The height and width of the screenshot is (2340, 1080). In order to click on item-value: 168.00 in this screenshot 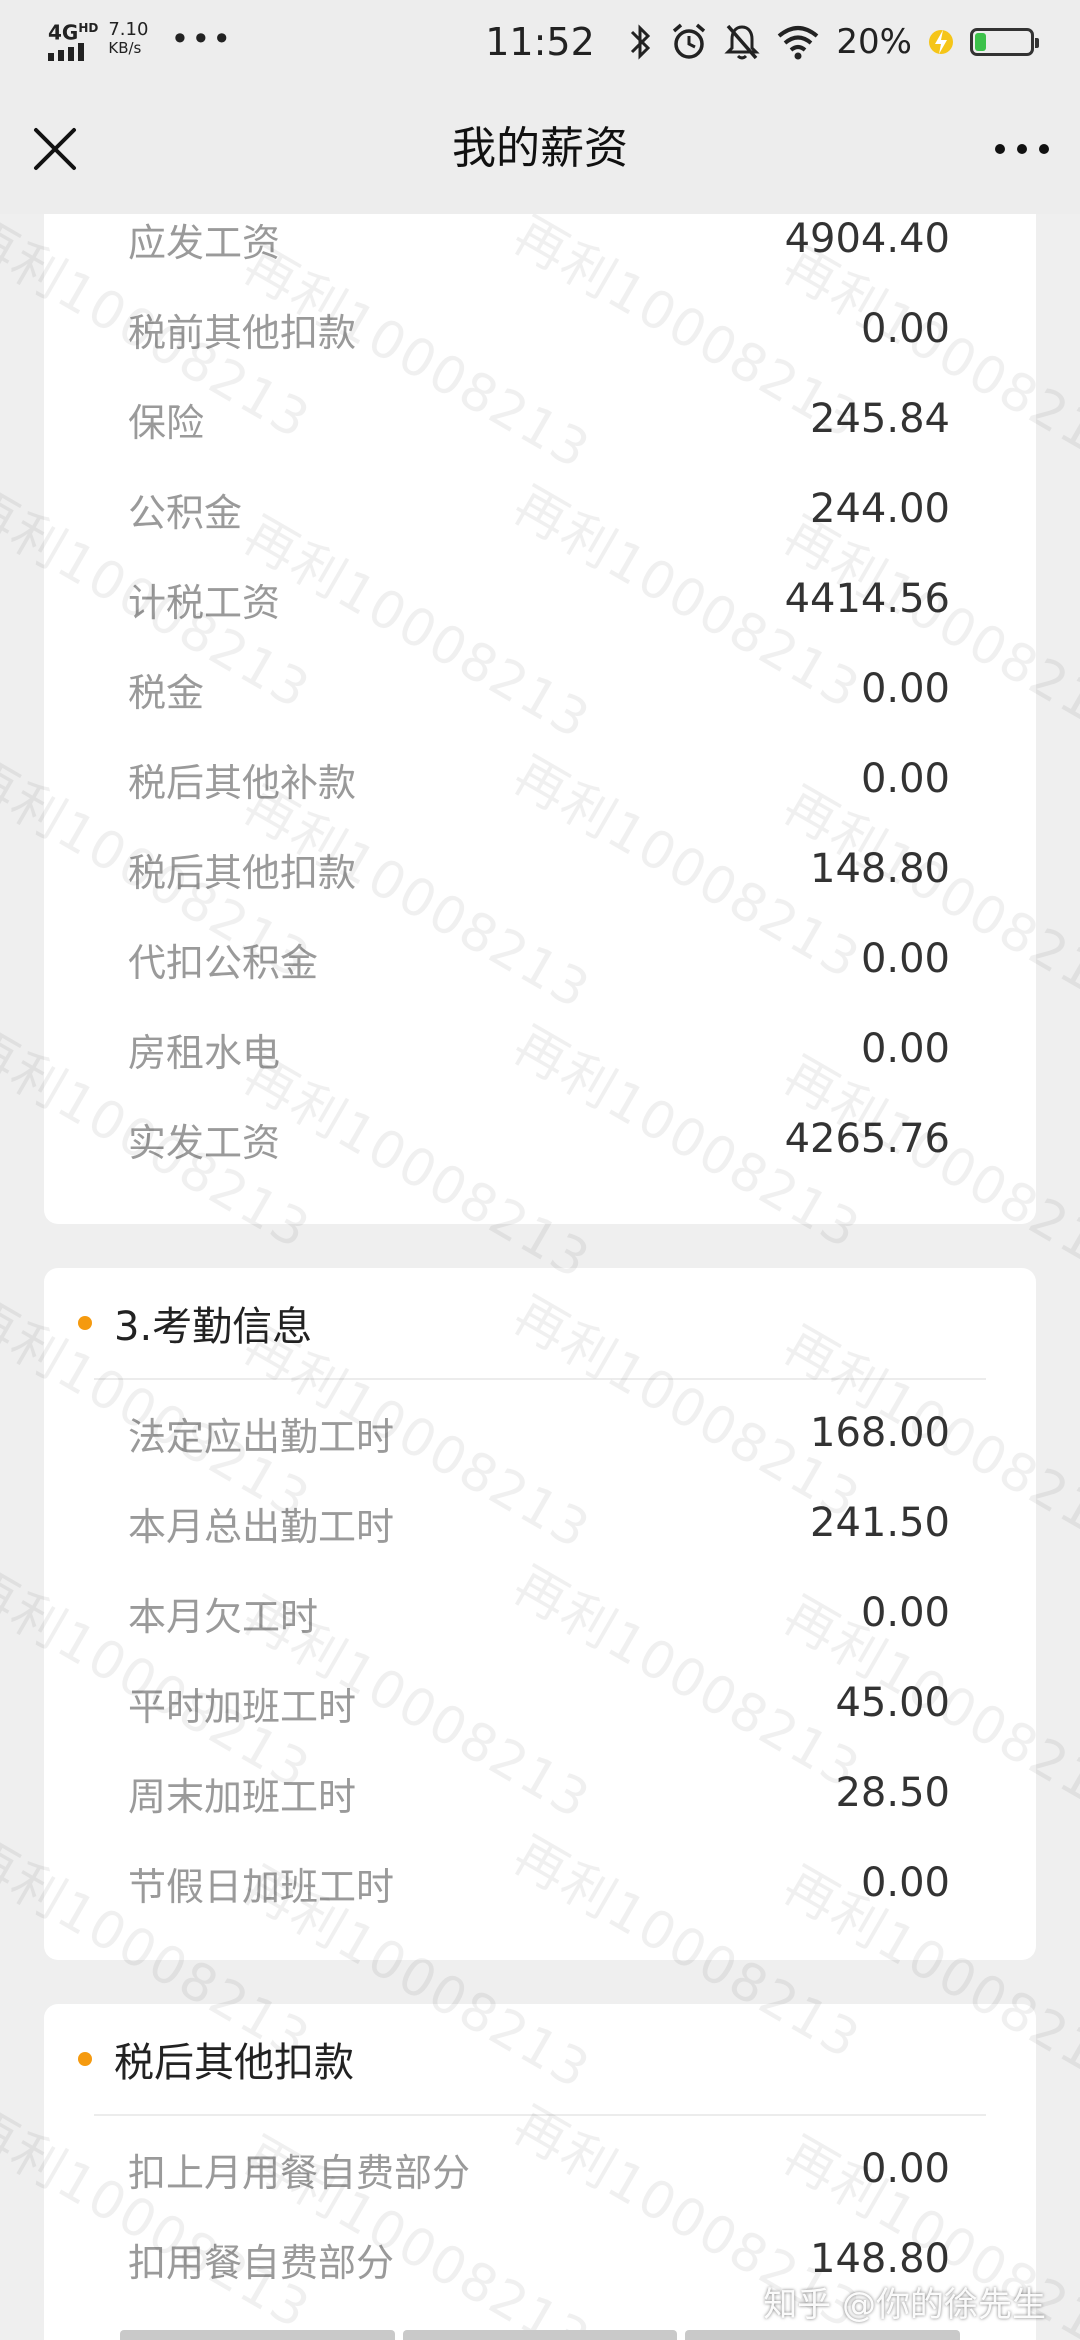, I will do `click(880, 1433)`.